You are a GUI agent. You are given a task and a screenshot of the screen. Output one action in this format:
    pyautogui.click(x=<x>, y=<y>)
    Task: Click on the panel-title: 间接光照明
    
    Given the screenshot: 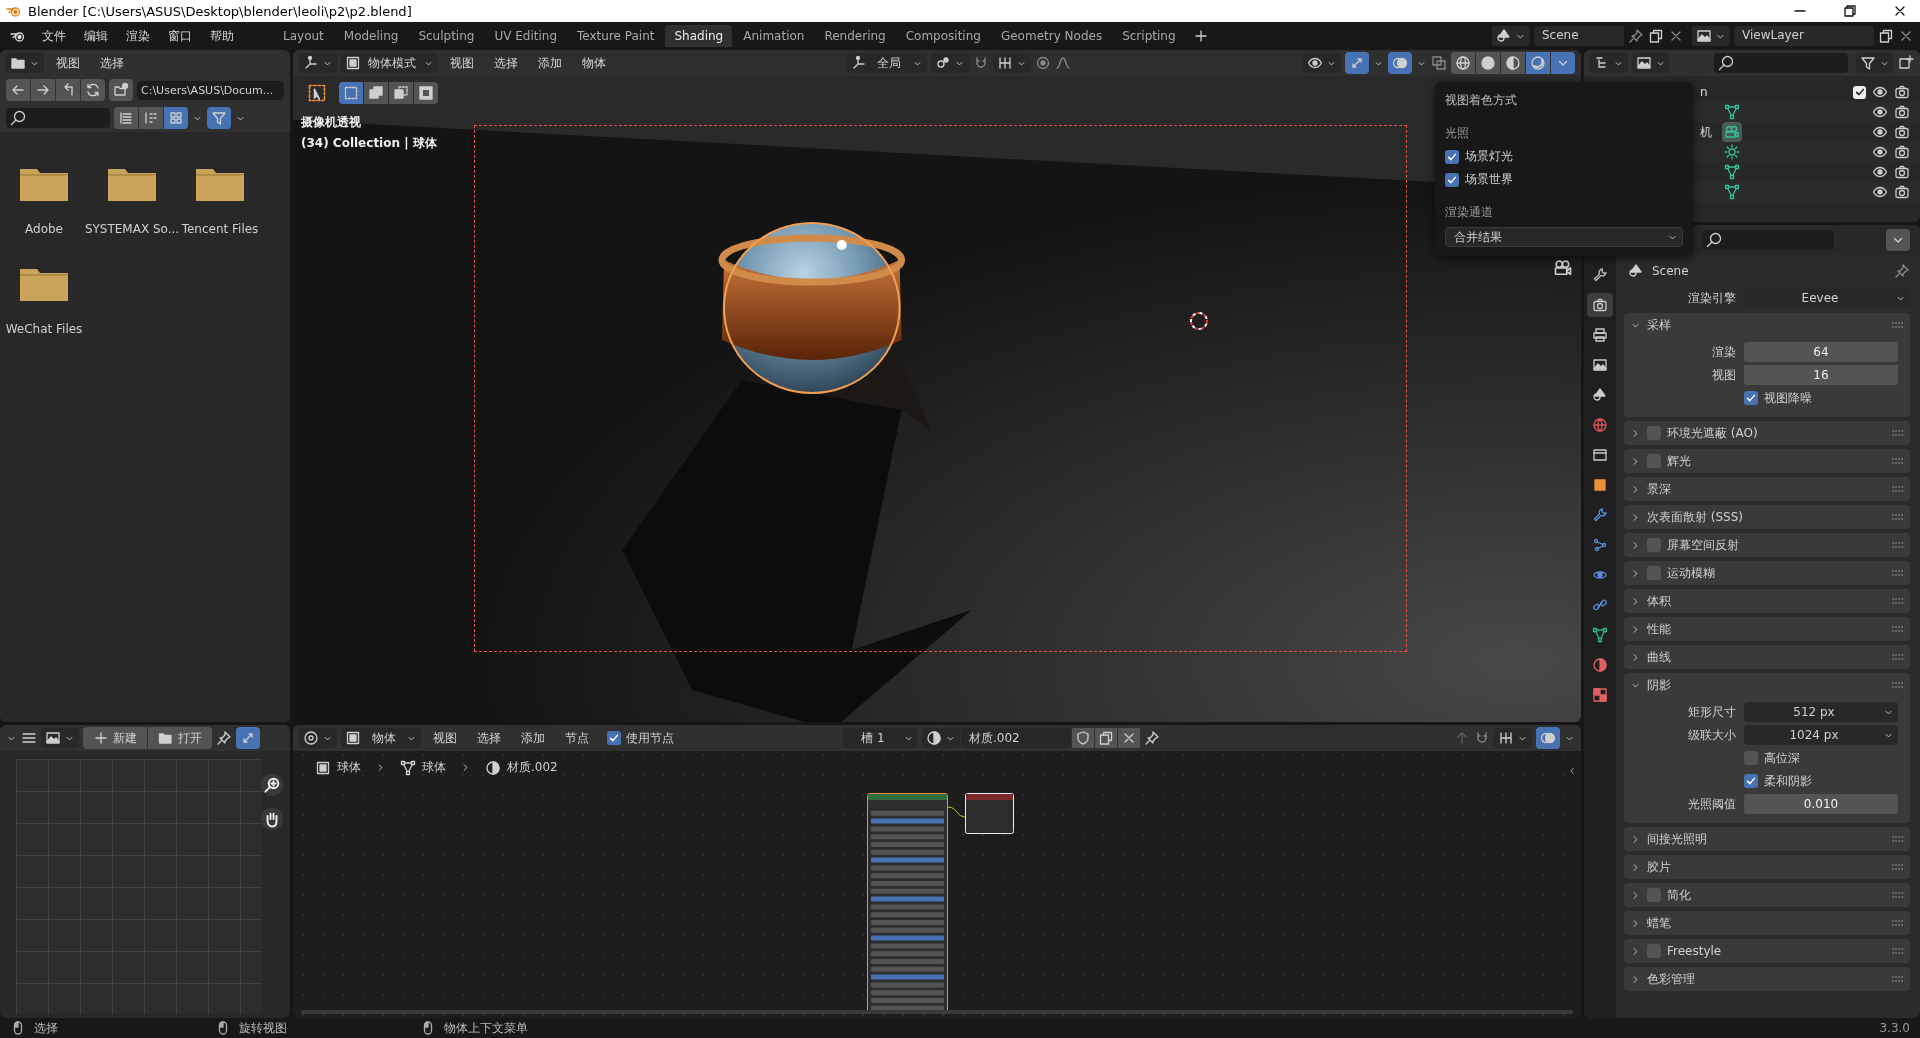 What is the action you would take?
    pyautogui.click(x=1677, y=839)
    